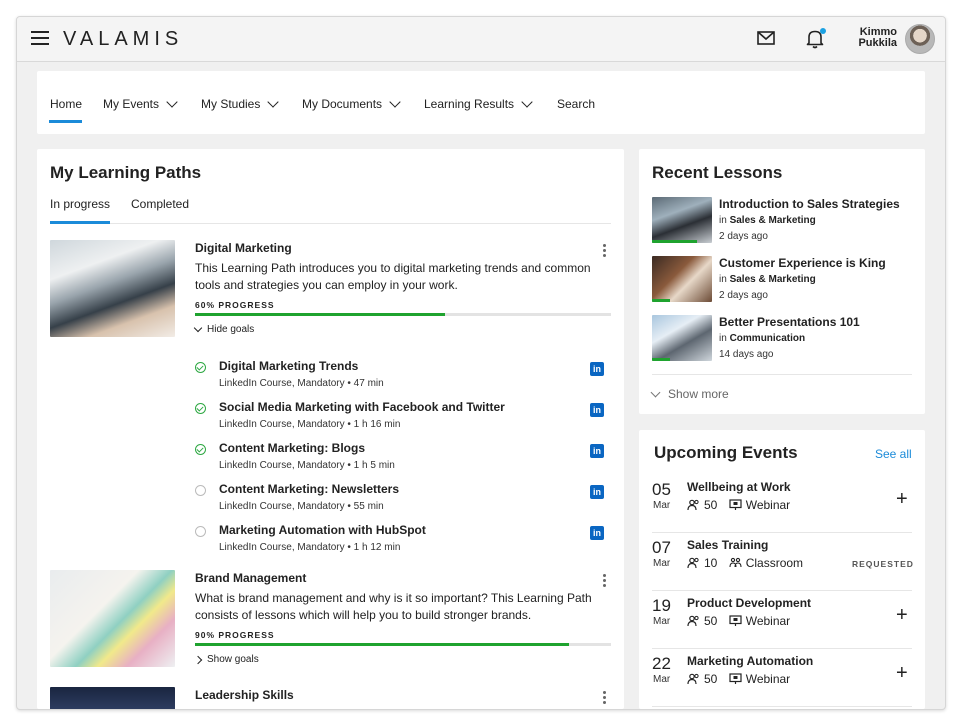 This screenshot has height=723, width=960. Describe the element at coordinates (310, 424) in the screenshot. I see `goal-meta: LinkedIn Course, Mandatory • 1 h 16 min` at that location.